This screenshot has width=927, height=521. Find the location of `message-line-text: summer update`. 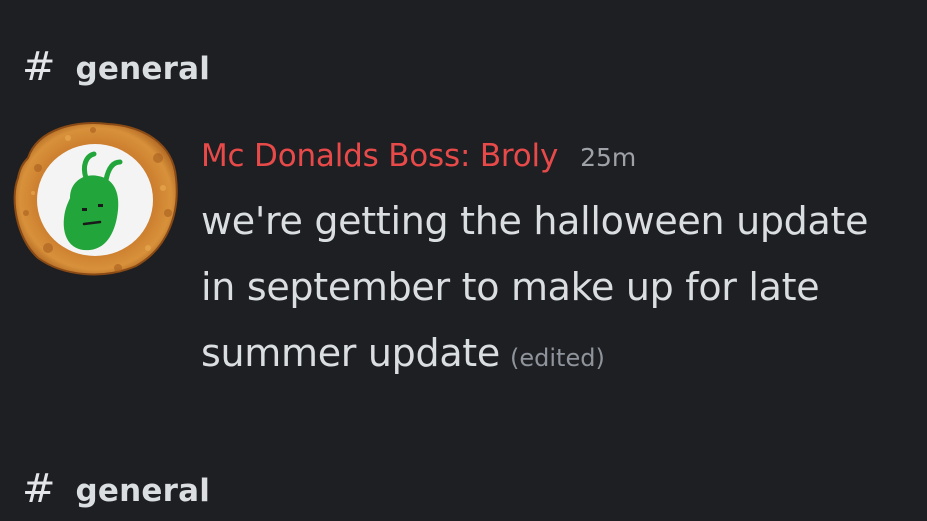

message-line-text: summer update is located at coordinates (350, 353).